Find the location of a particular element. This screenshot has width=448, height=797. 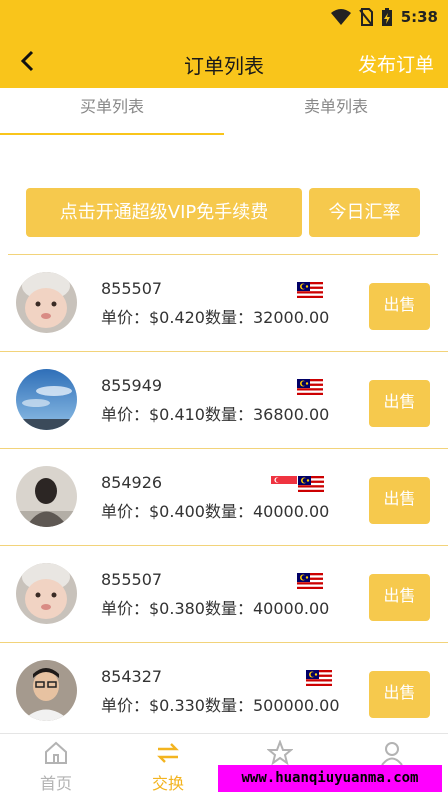

wifi-icon is located at coordinates (340, 17).